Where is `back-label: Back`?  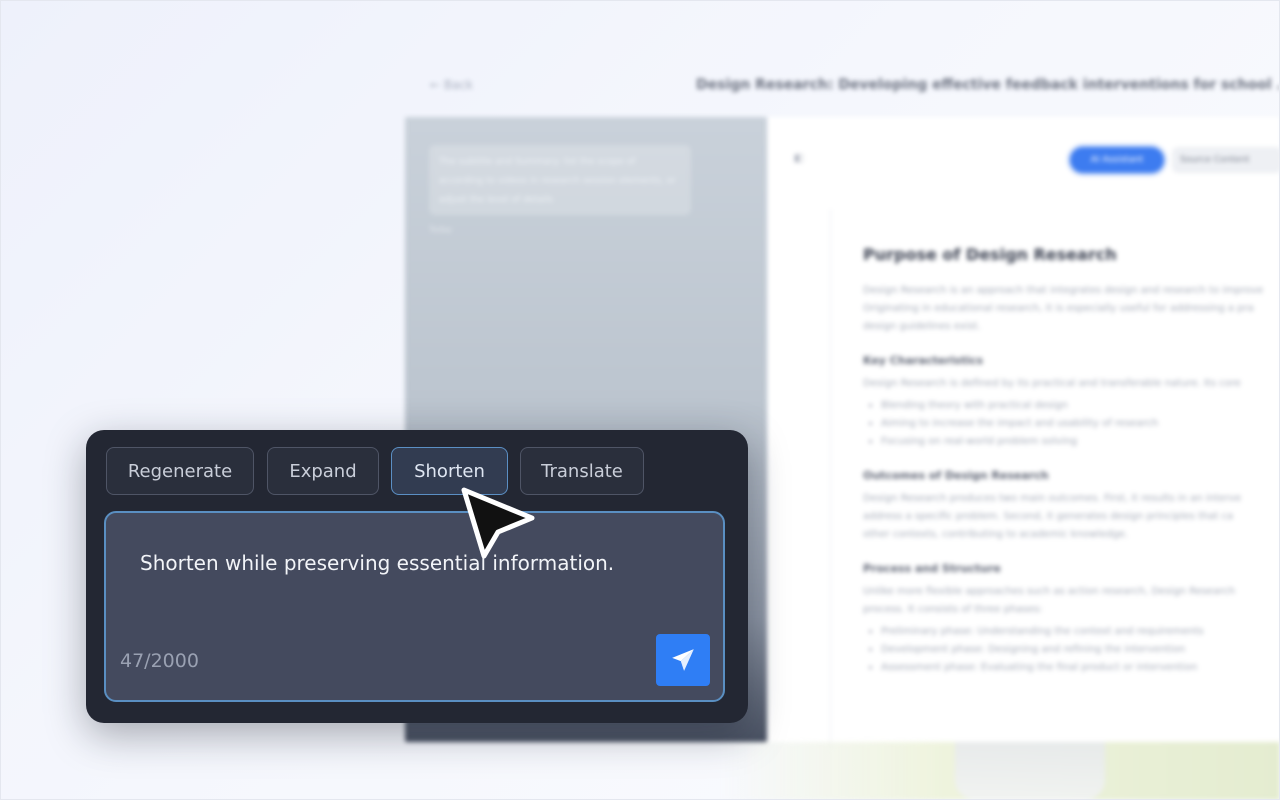
back-label: Back is located at coordinates (458, 85).